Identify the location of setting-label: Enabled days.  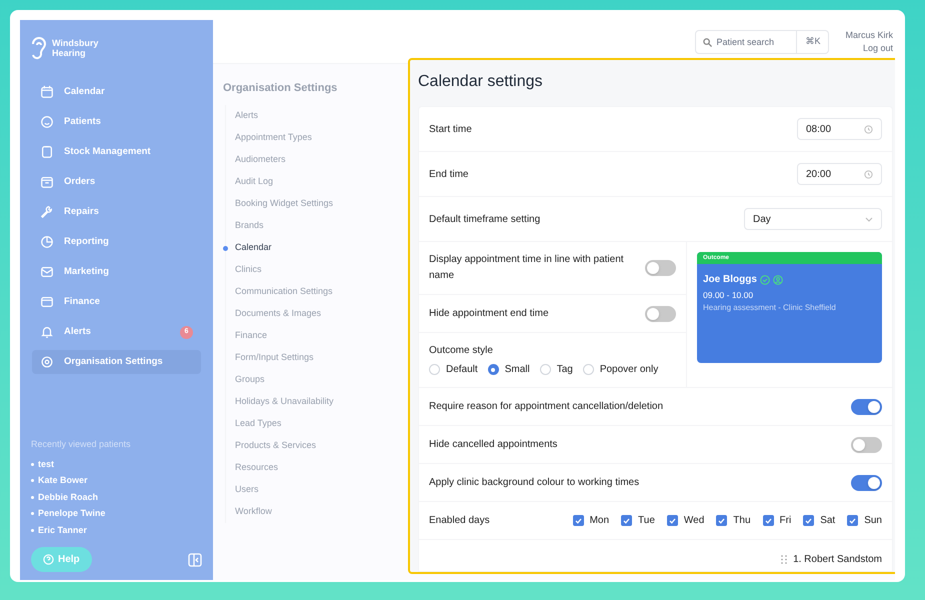
(459, 521).